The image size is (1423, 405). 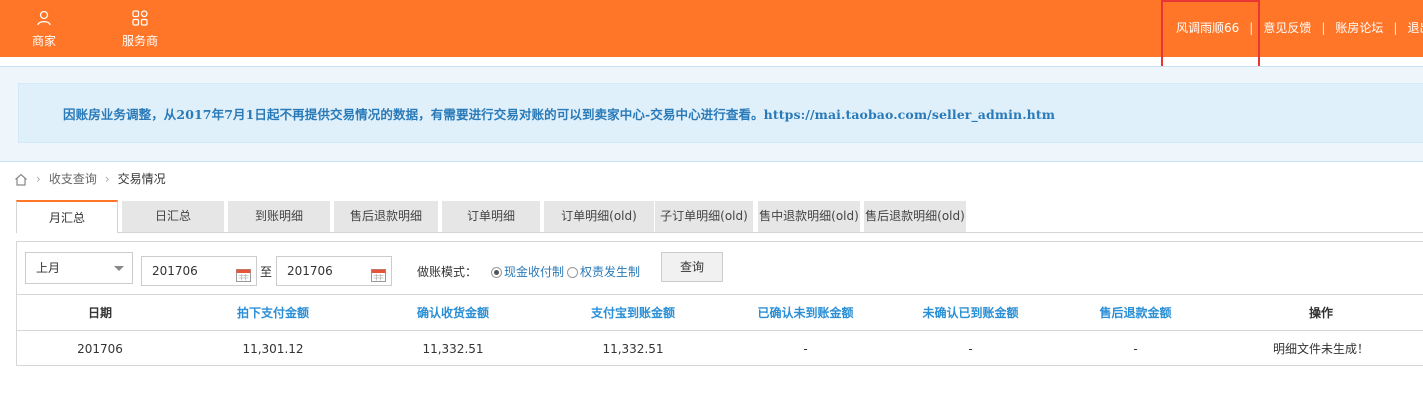 What do you see at coordinates (139, 41) in the screenshot?
I see `nav-service-provider-label: 服务商` at bounding box center [139, 41].